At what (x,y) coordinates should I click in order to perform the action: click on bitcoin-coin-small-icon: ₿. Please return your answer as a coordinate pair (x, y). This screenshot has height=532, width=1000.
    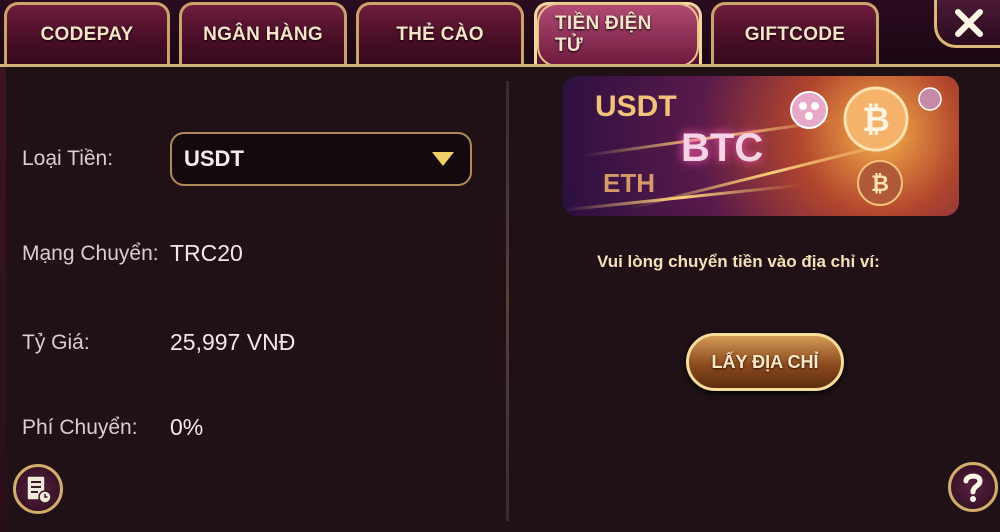
    Looking at the image, I should click on (880, 183).